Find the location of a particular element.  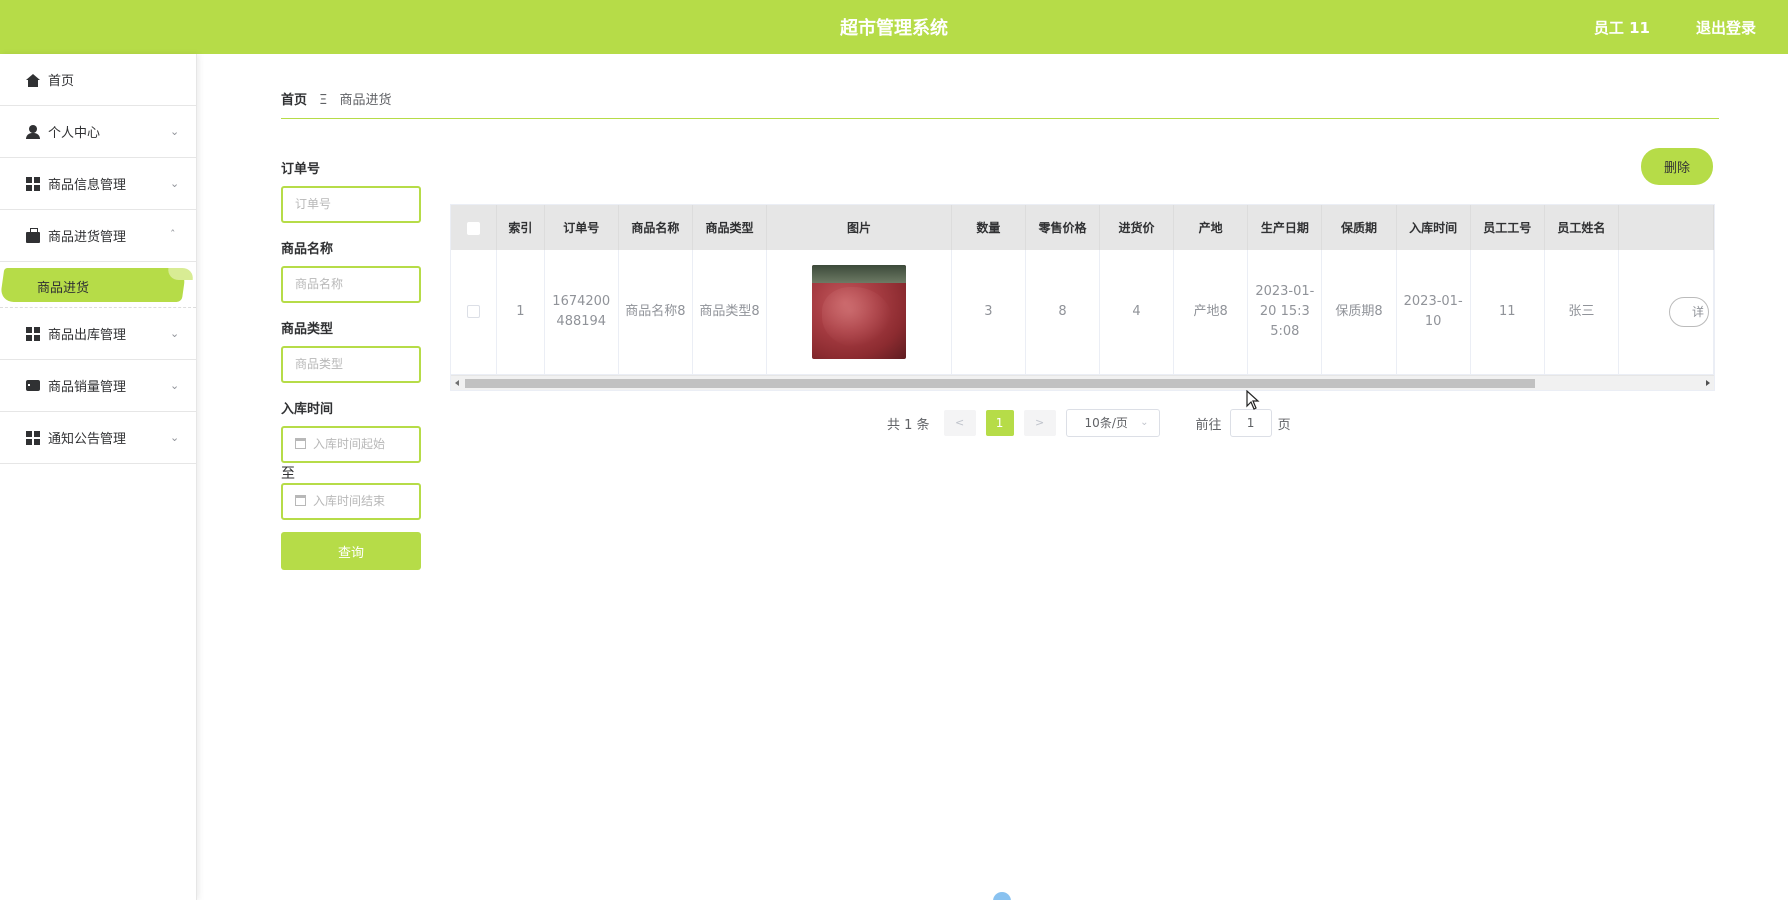

top-header: 超市管理系统 员工 11 退出登录 is located at coordinates (894, 27).